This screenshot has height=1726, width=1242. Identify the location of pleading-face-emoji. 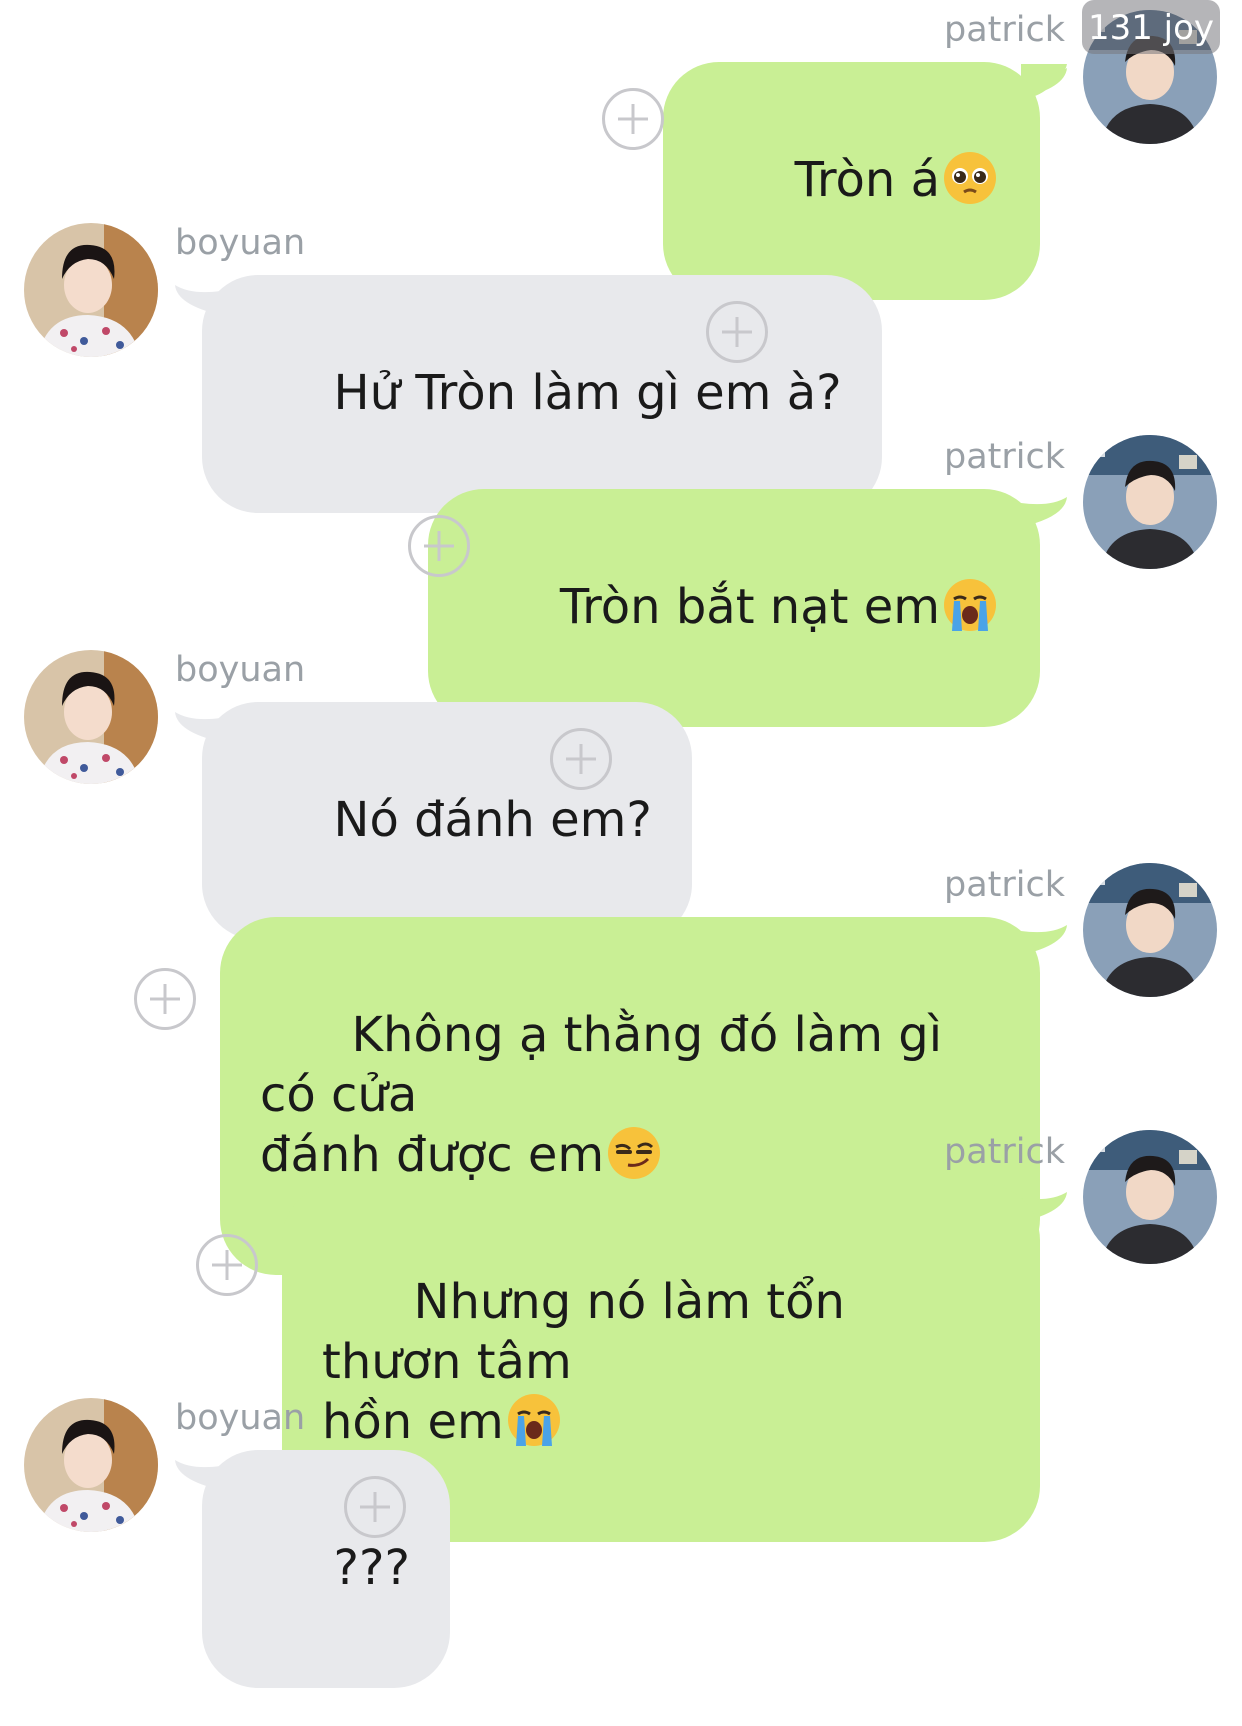
(970, 178).